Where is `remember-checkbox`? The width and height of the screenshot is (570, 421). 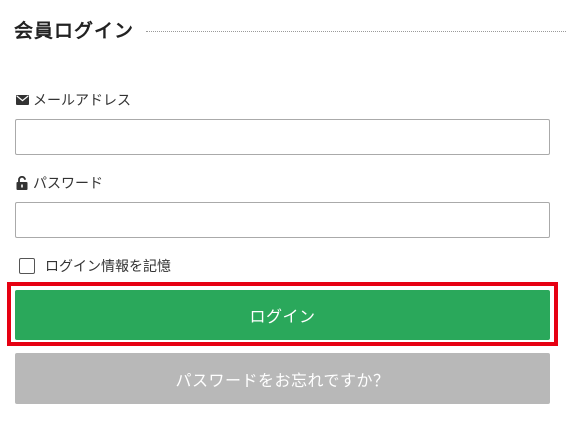 remember-checkbox is located at coordinates (27, 266).